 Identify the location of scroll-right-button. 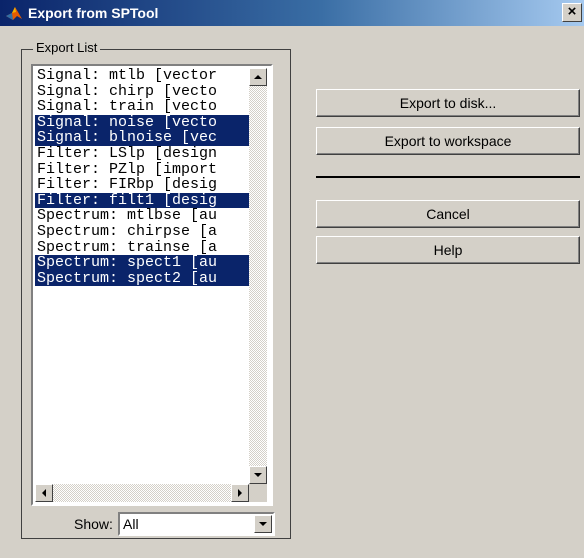
(240, 493).